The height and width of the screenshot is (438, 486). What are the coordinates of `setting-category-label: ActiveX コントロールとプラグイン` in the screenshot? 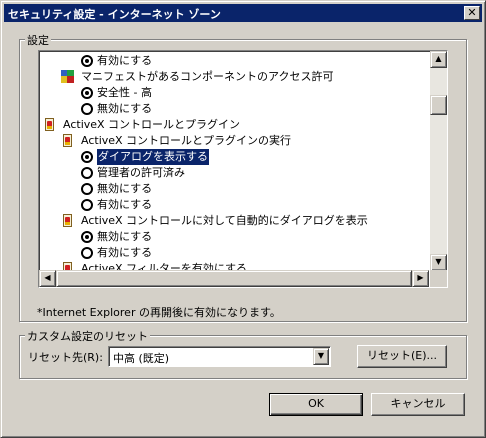 It's located at (152, 124).